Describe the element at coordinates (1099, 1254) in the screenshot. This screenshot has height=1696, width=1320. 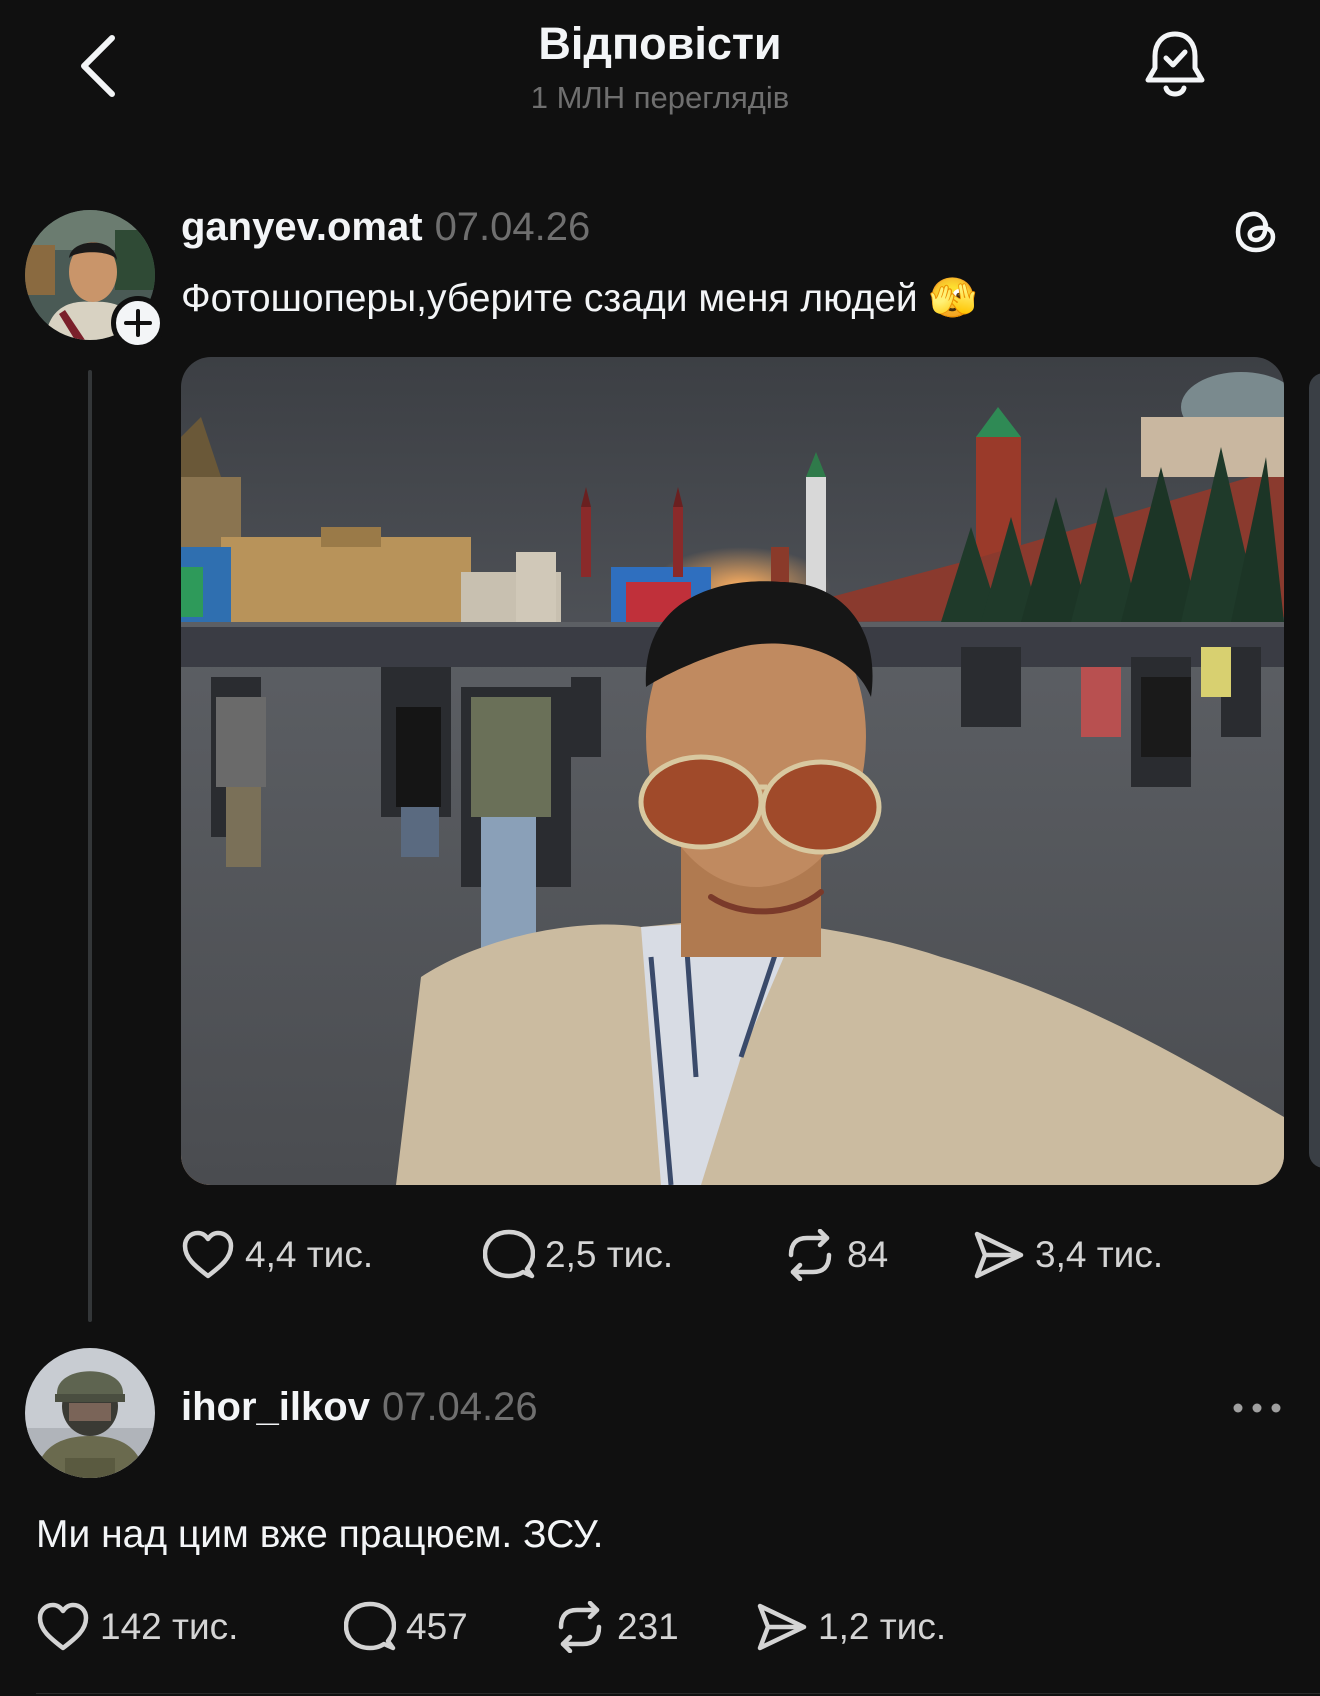
I see `share-count: 3,4 тис.` at that location.